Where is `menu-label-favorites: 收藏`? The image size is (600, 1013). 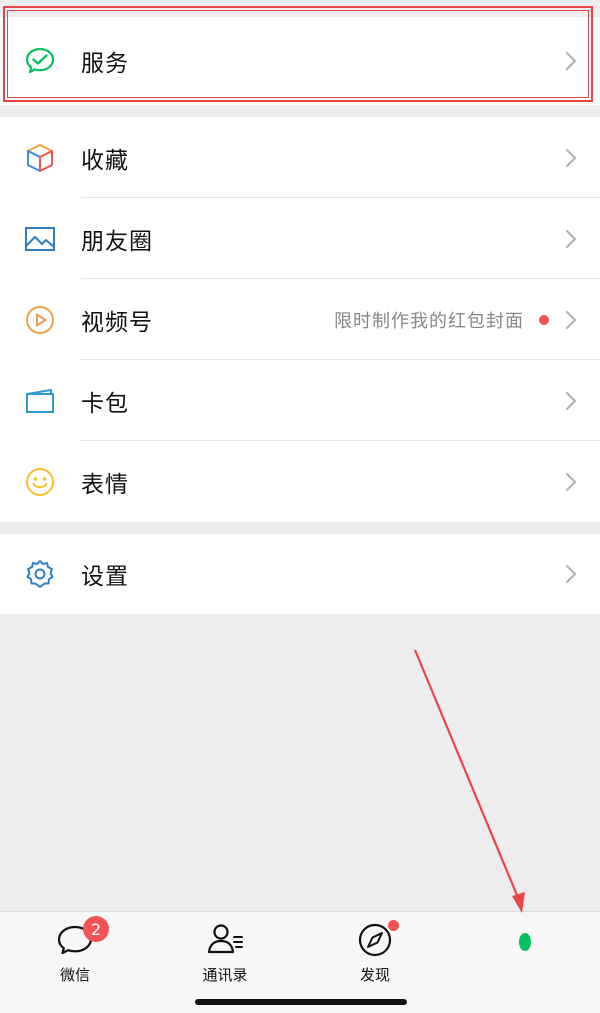 menu-label-favorites: 收藏 is located at coordinates (105, 160).